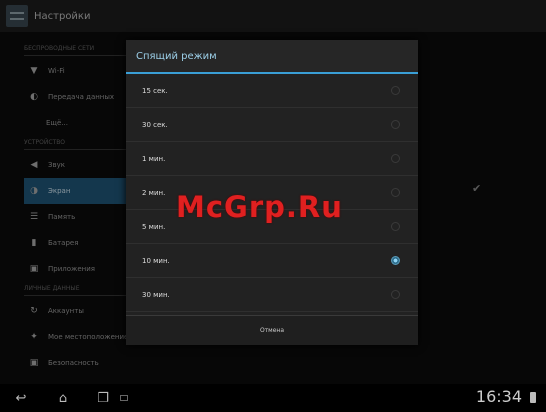 This screenshot has height=412, width=546. I want to click on option-15-sec: 15 сек., so click(272, 91).